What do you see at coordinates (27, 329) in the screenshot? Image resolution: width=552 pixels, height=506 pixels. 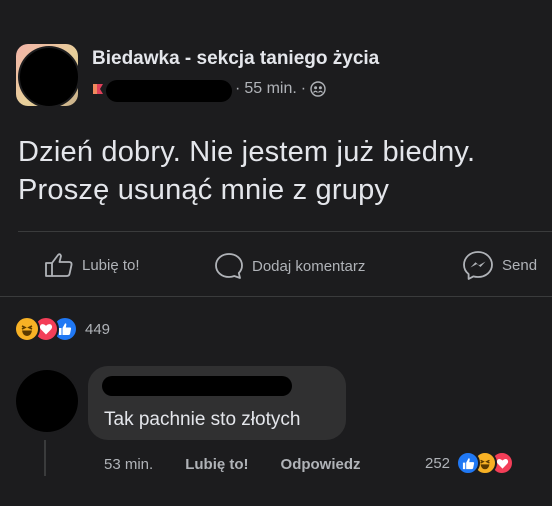 I see `haha-reaction-icon` at bounding box center [27, 329].